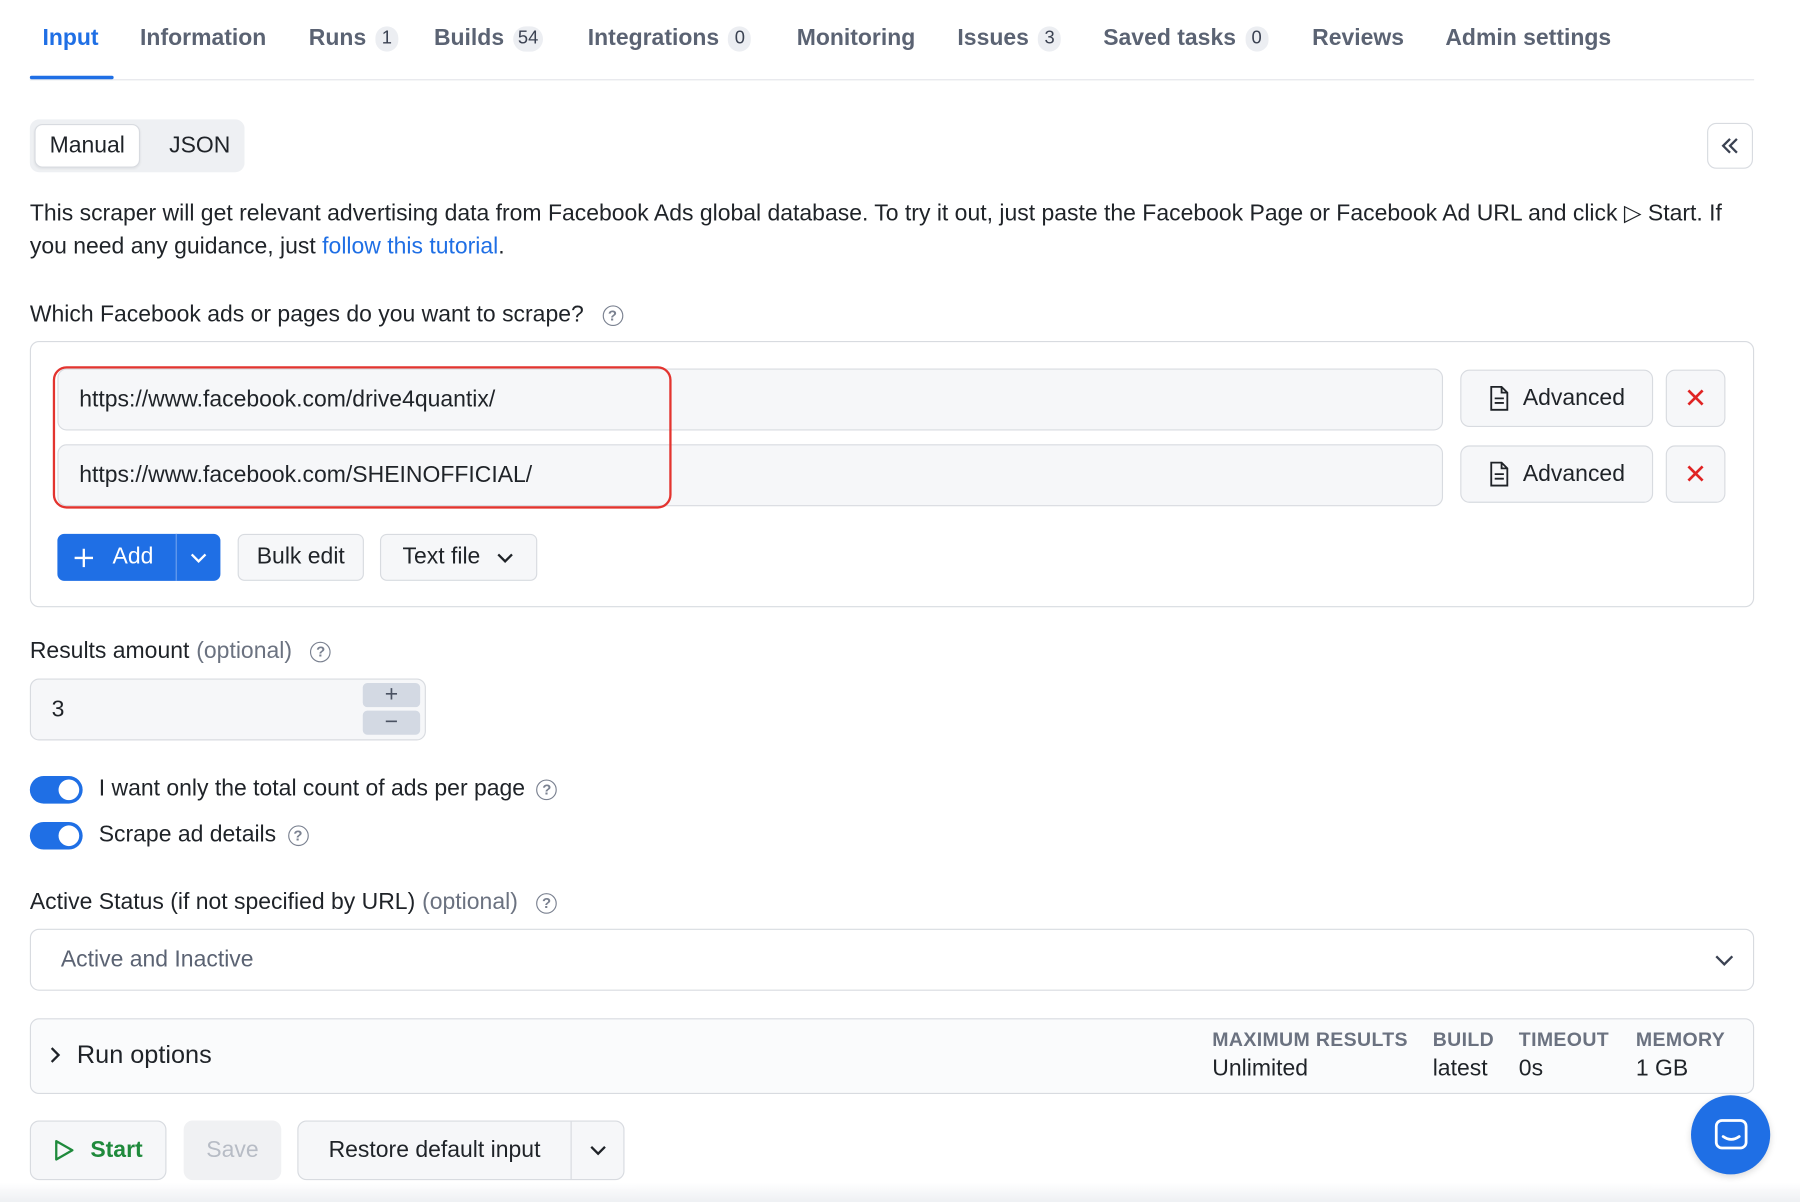 This screenshot has width=1800, height=1202. What do you see at coordinates (1557, 474) in the screenshot?
I see `advanced-button-2: Advanced` at bounding box center [1557, 474].